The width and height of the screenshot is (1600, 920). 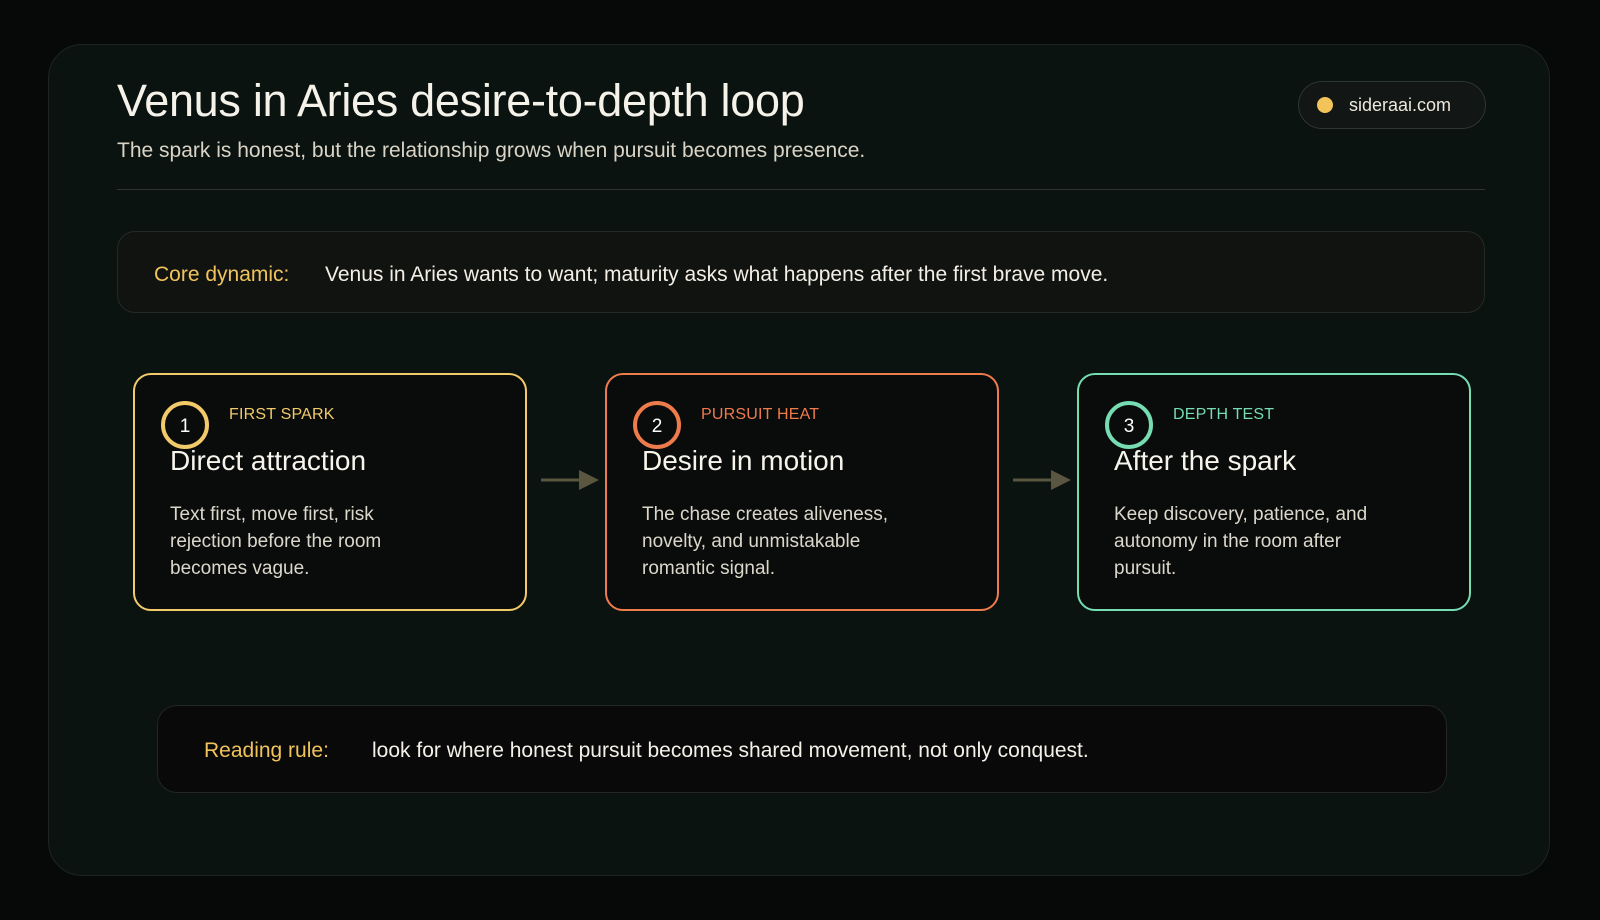 What do you see at coordinates (185, 425) in the screenshot?
I see `step-number-badge: 1` at bounding box center [185, 425].